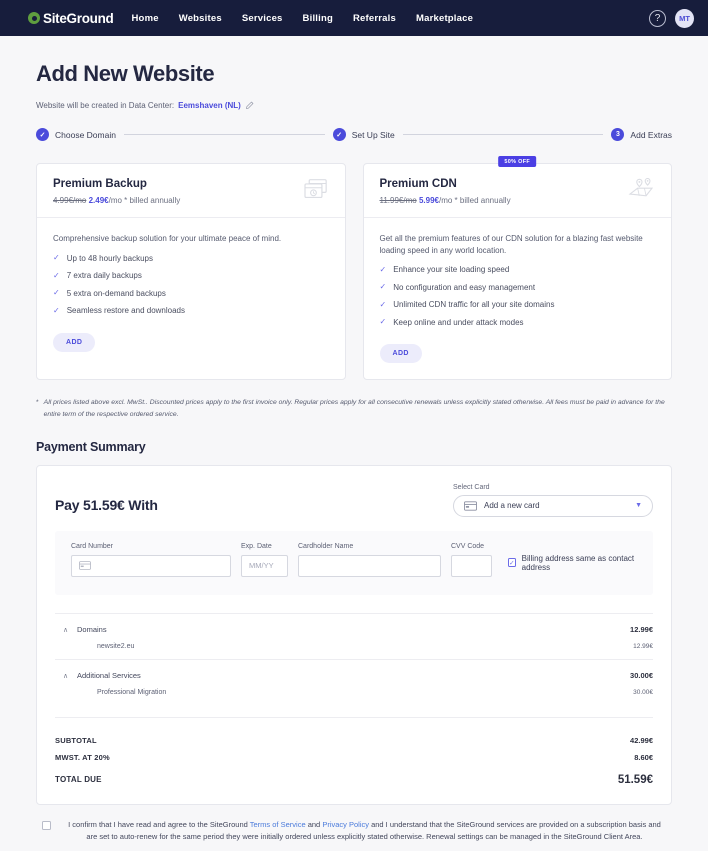 This screenshot has height=851, width=708. I want to click on order-item-amount: 12.99€, so click(643, 646).